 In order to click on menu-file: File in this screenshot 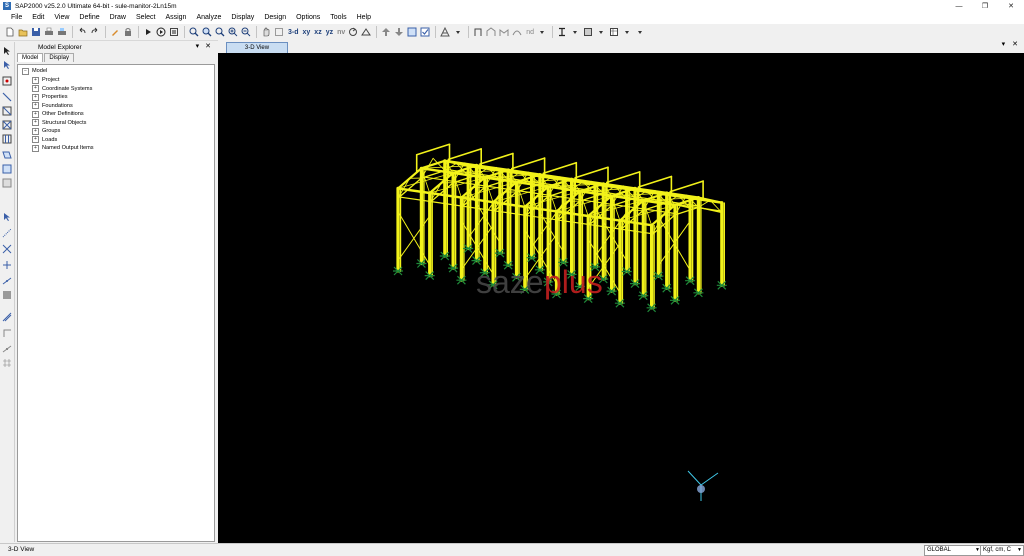, I will do `click(16, 18)`.